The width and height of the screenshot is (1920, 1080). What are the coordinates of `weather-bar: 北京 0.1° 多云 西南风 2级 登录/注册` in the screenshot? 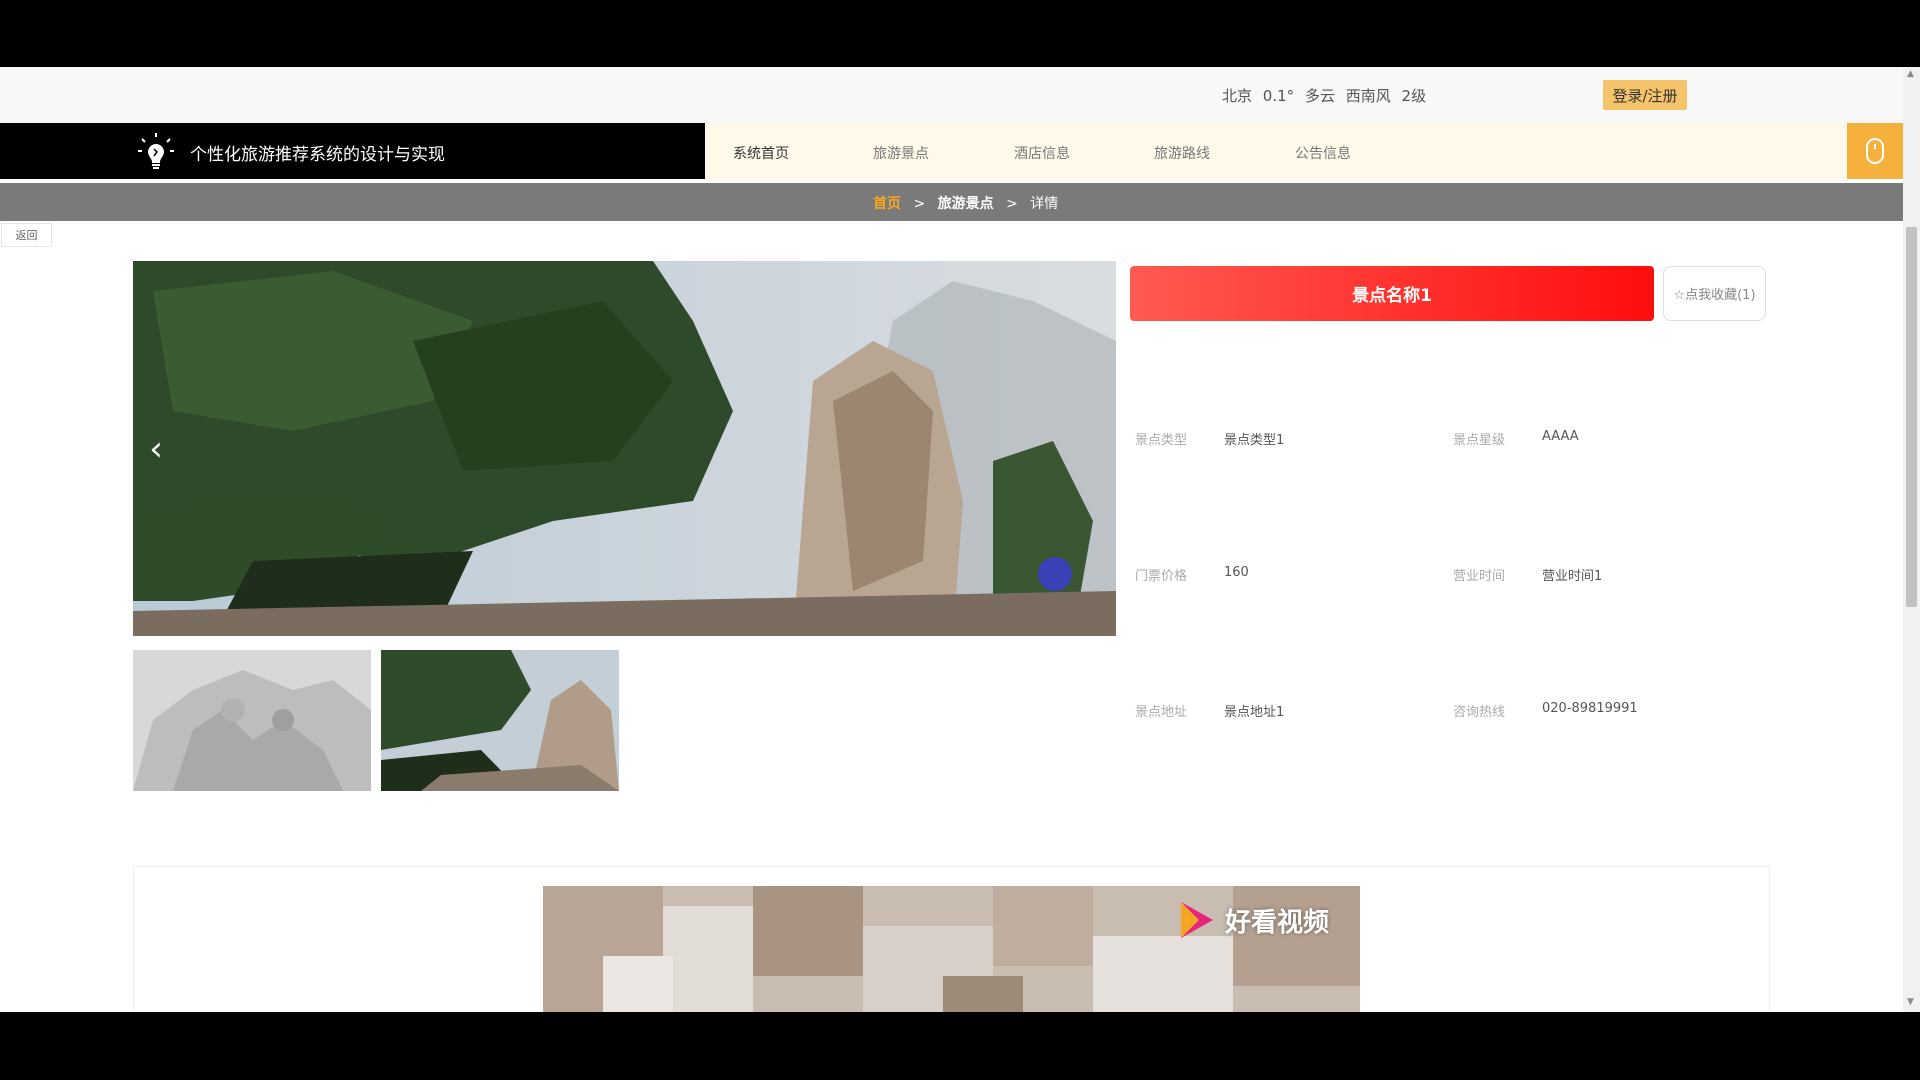 It's located at (951, 95).